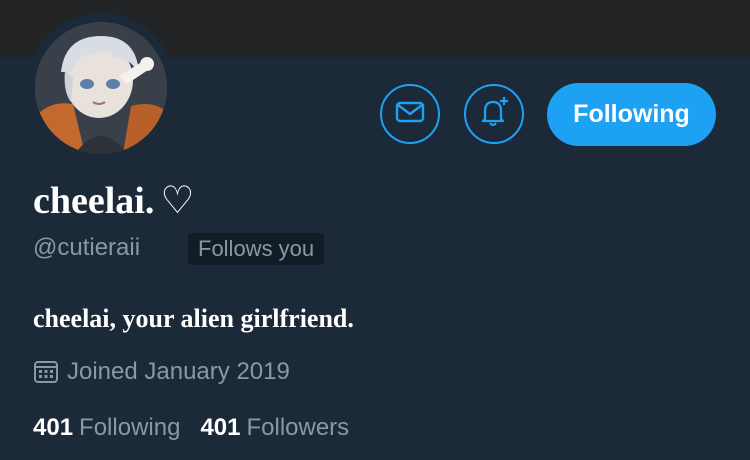  What do you see at coordinates (94, 201) in the screenshot?
I see `display-name-text: cheelai.` at bounding box center [94, 201].